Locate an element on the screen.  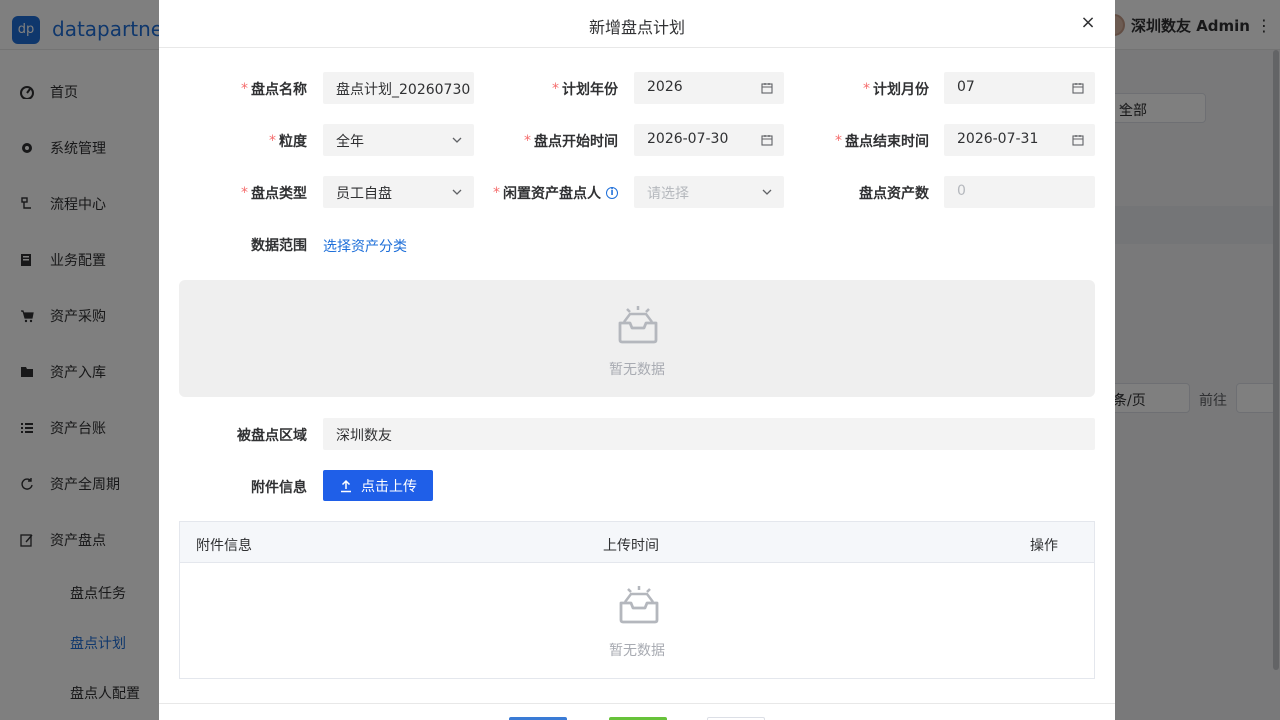
plan-year-label: * 计划年份 is located at coordinates (585, 89).